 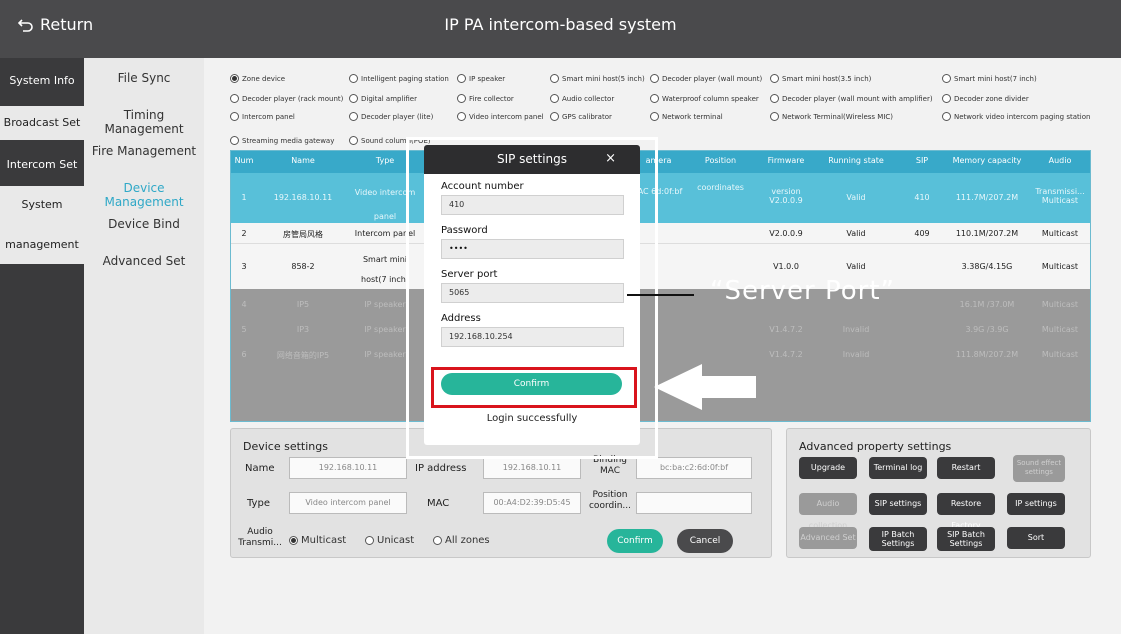 I want to click on radio-decoder-rack-mount: Decoder player (rack mount), so click(x=286, y=98).